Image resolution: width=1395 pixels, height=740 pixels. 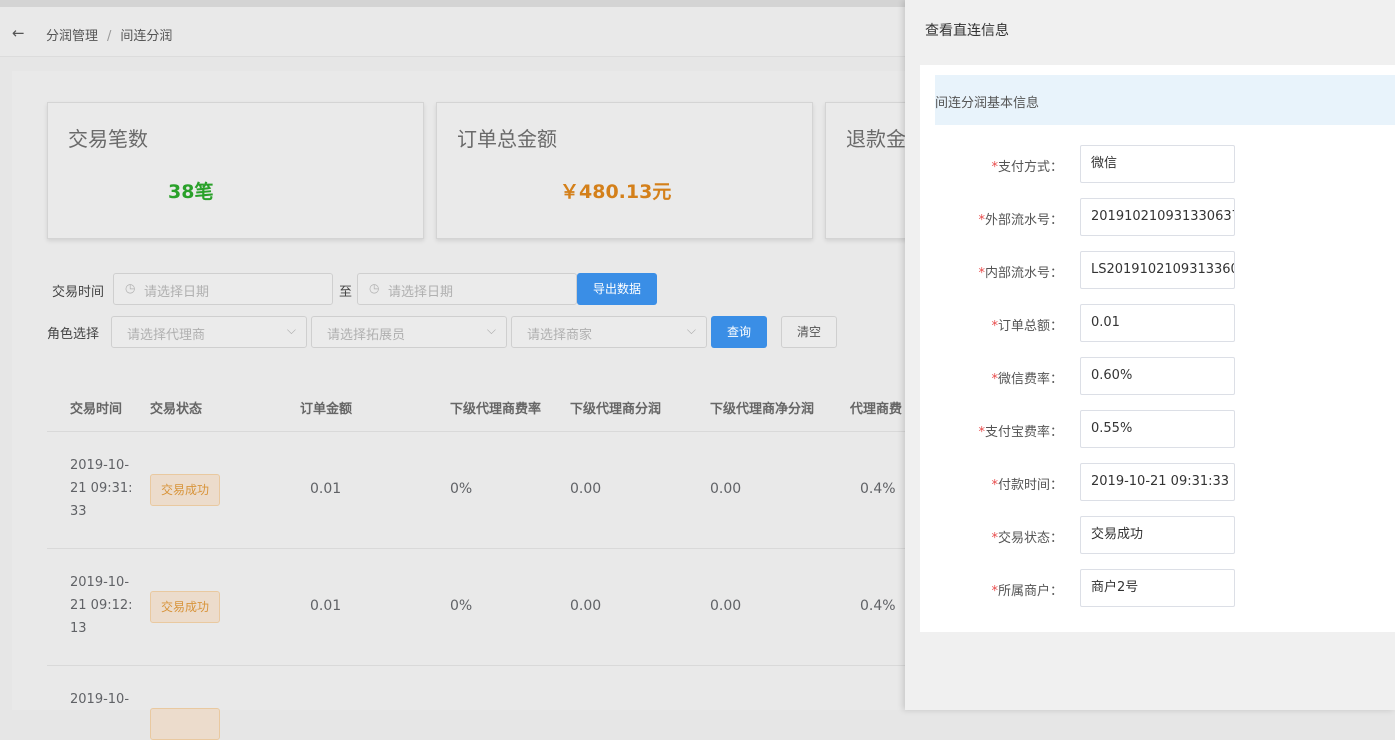 What do you see at coordinates (146, 36) in the screenshot?
I see `breadcrumb-item-indirect-profit: 间连分润` at bounding box center [146, 36].